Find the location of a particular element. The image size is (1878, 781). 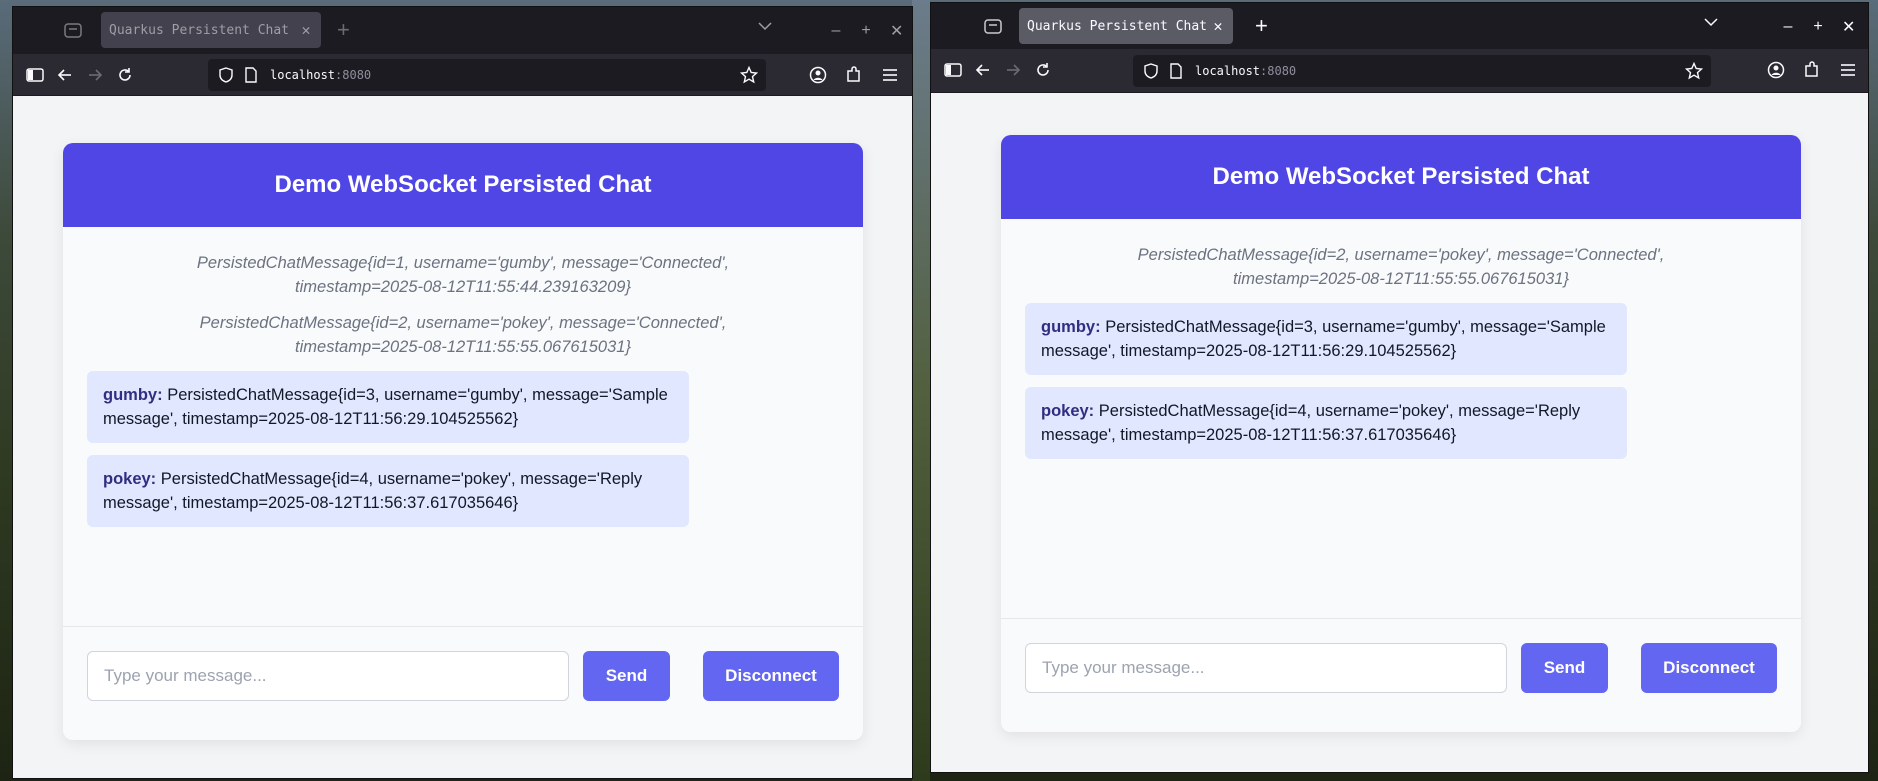

desktop-background is located at coordinates (921, 390).